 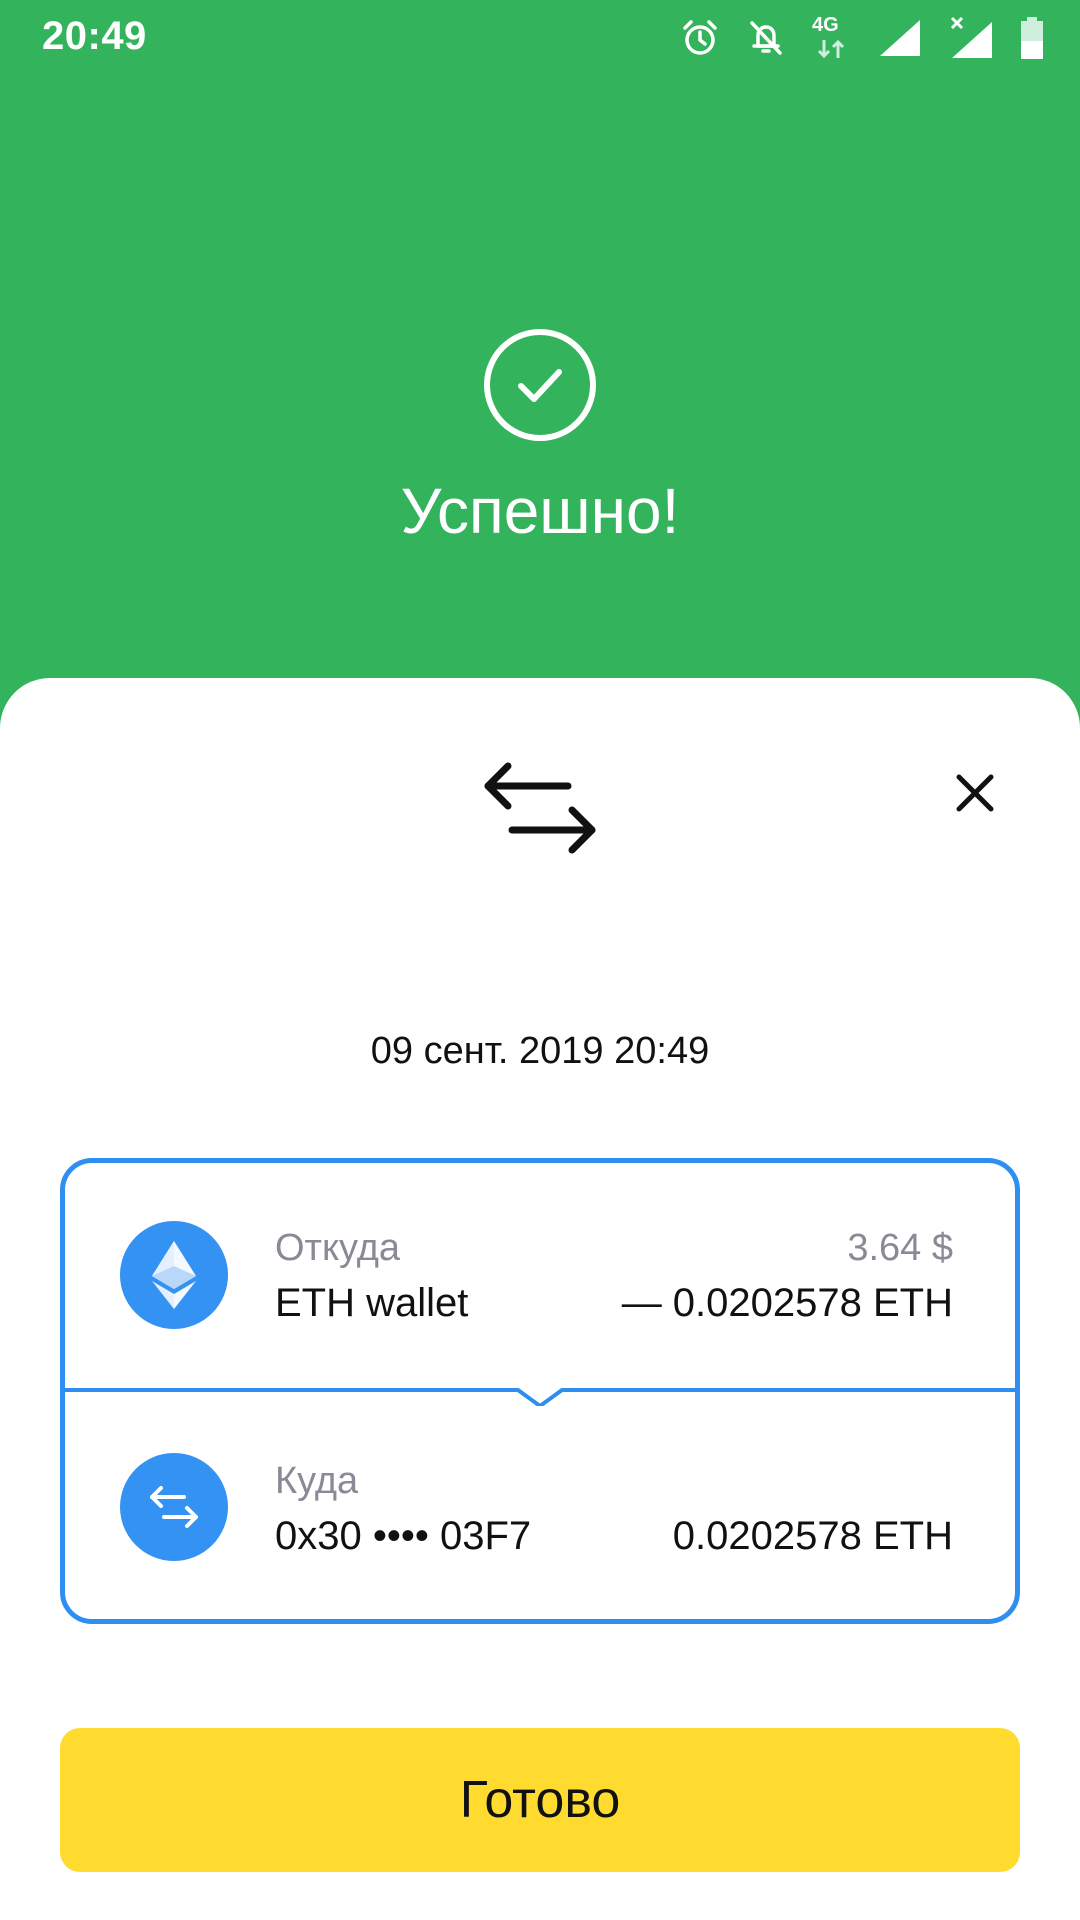 What do you see at coordinates (900, 1248) in the screenshot?
I see `from-fiat-amount: 3.64 $` at bounding box center [900, 1248].